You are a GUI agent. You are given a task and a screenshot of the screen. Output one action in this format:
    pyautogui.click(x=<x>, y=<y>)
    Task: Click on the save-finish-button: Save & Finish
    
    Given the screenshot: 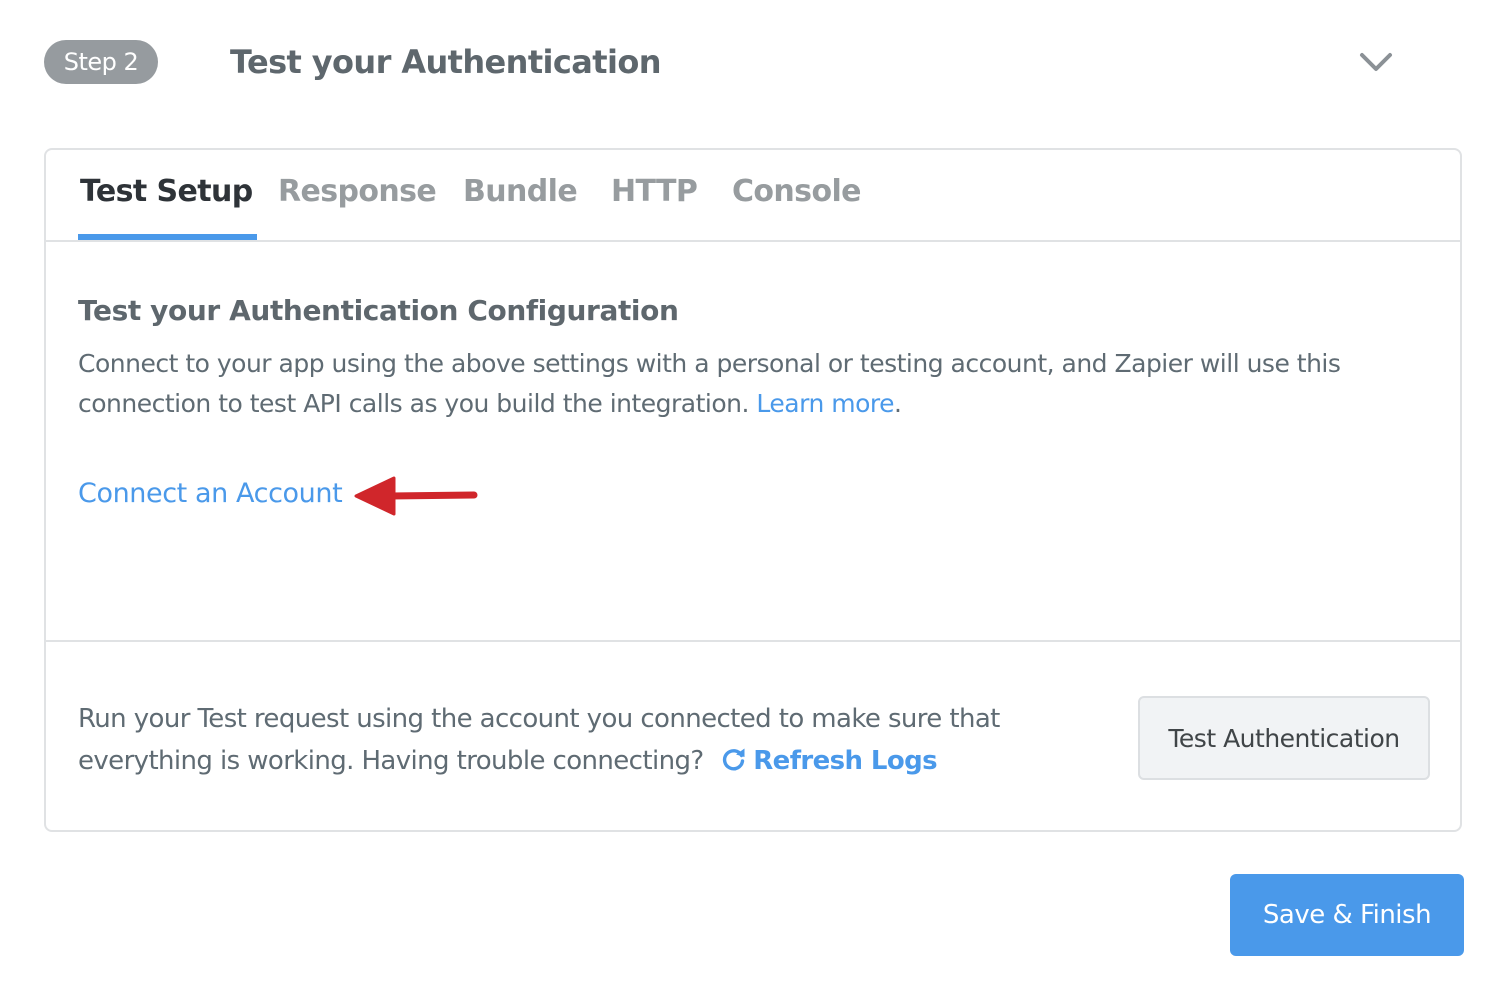 What is the action you would take?
    pyautogui.click(x=1347, y=915)
    